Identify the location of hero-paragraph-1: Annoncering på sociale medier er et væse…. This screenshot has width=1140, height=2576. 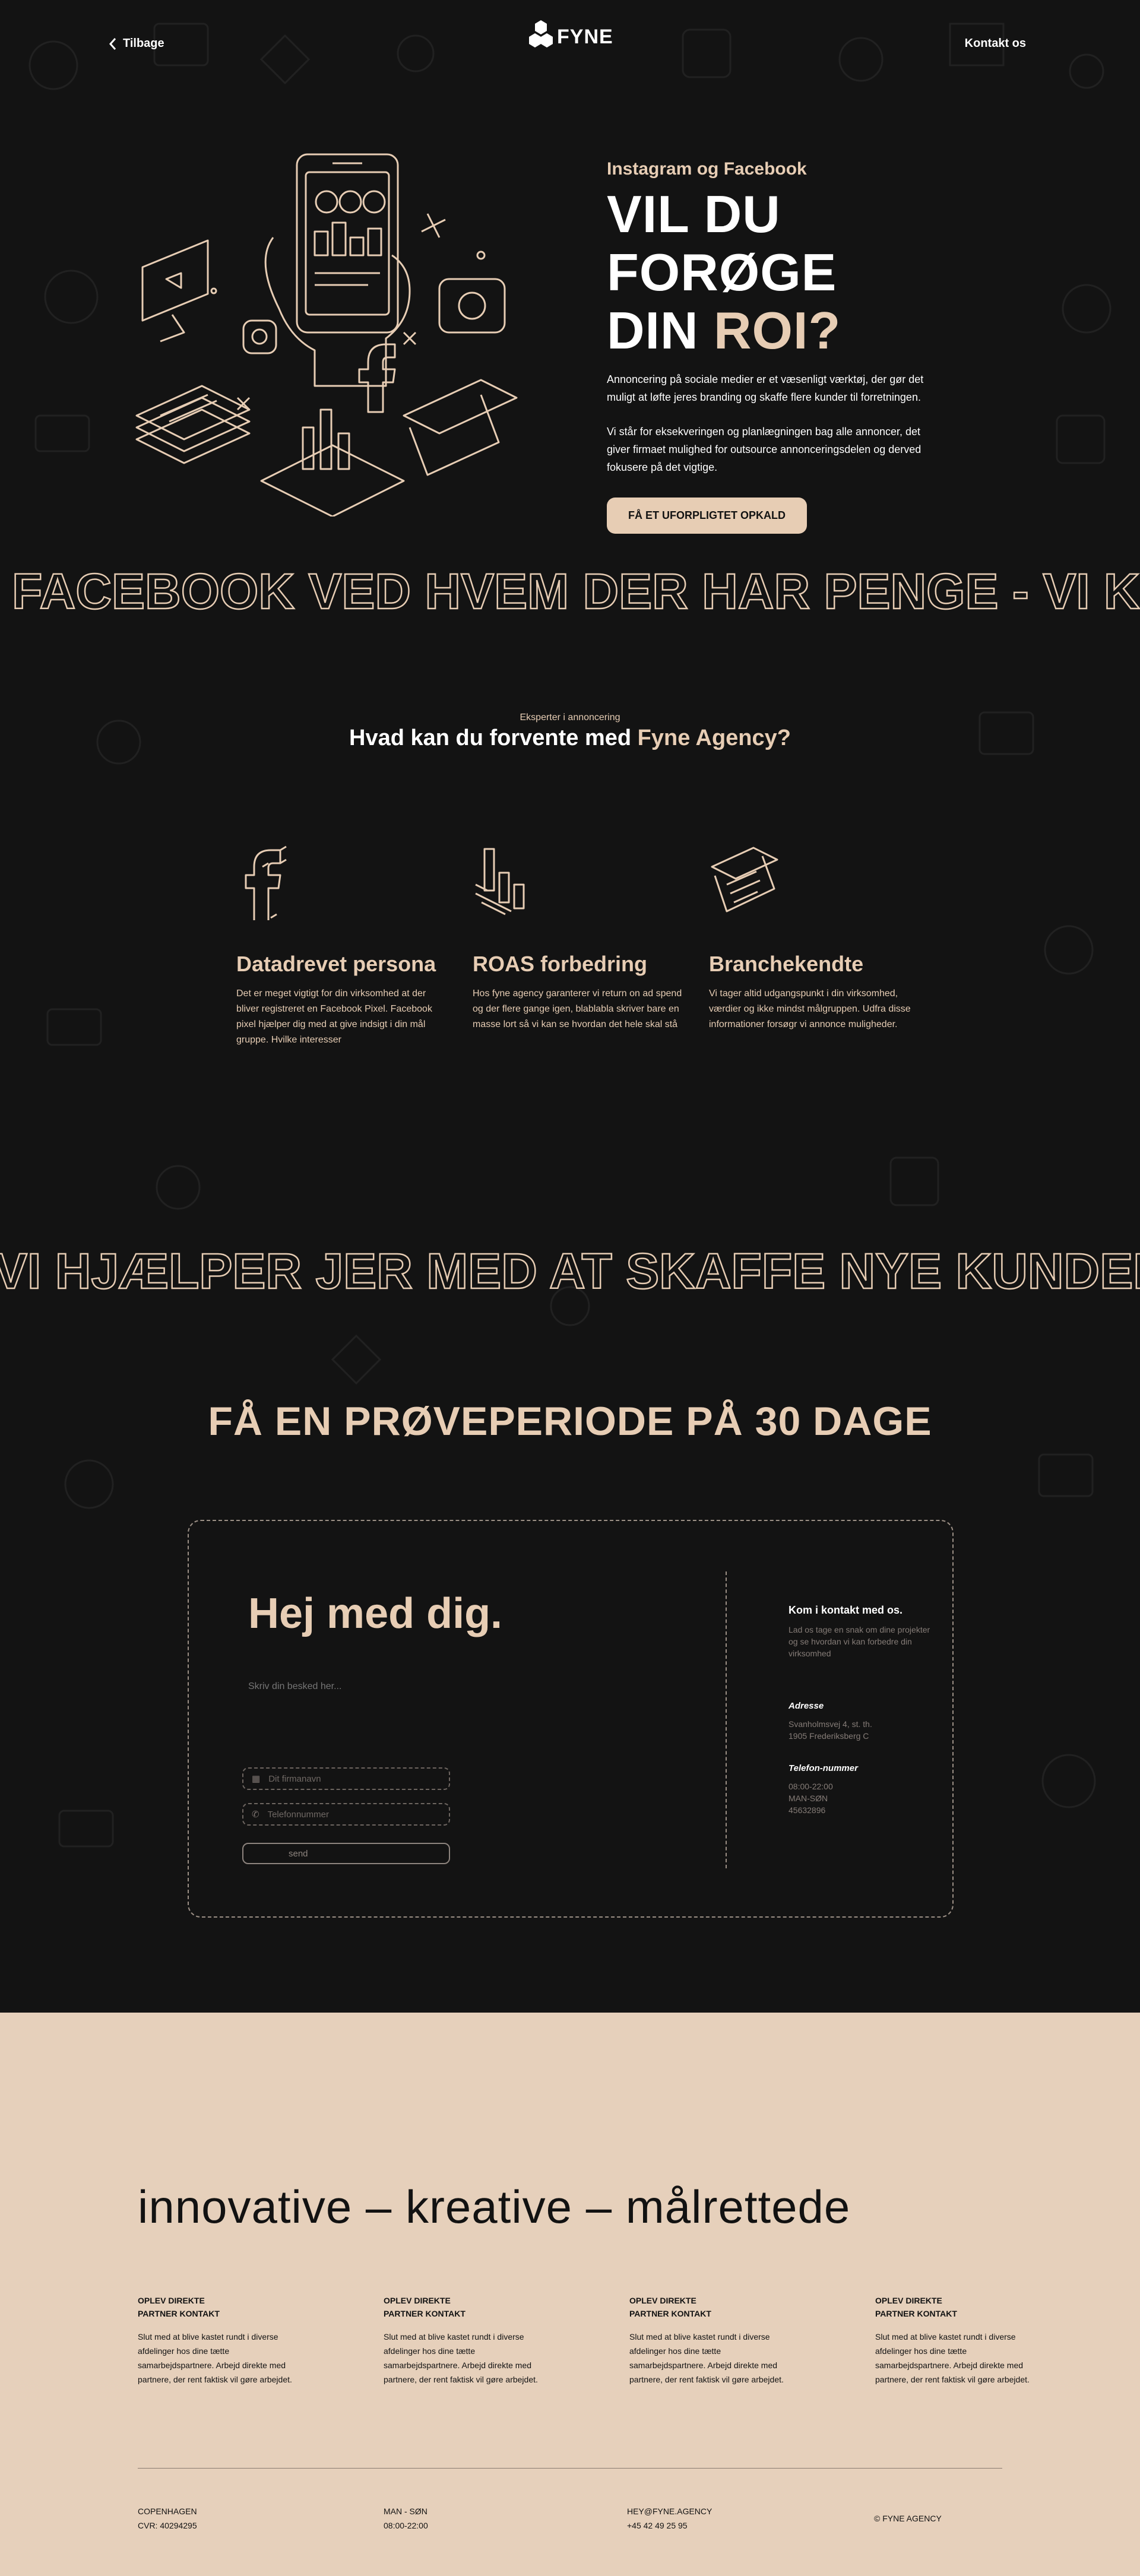
(765, 388).